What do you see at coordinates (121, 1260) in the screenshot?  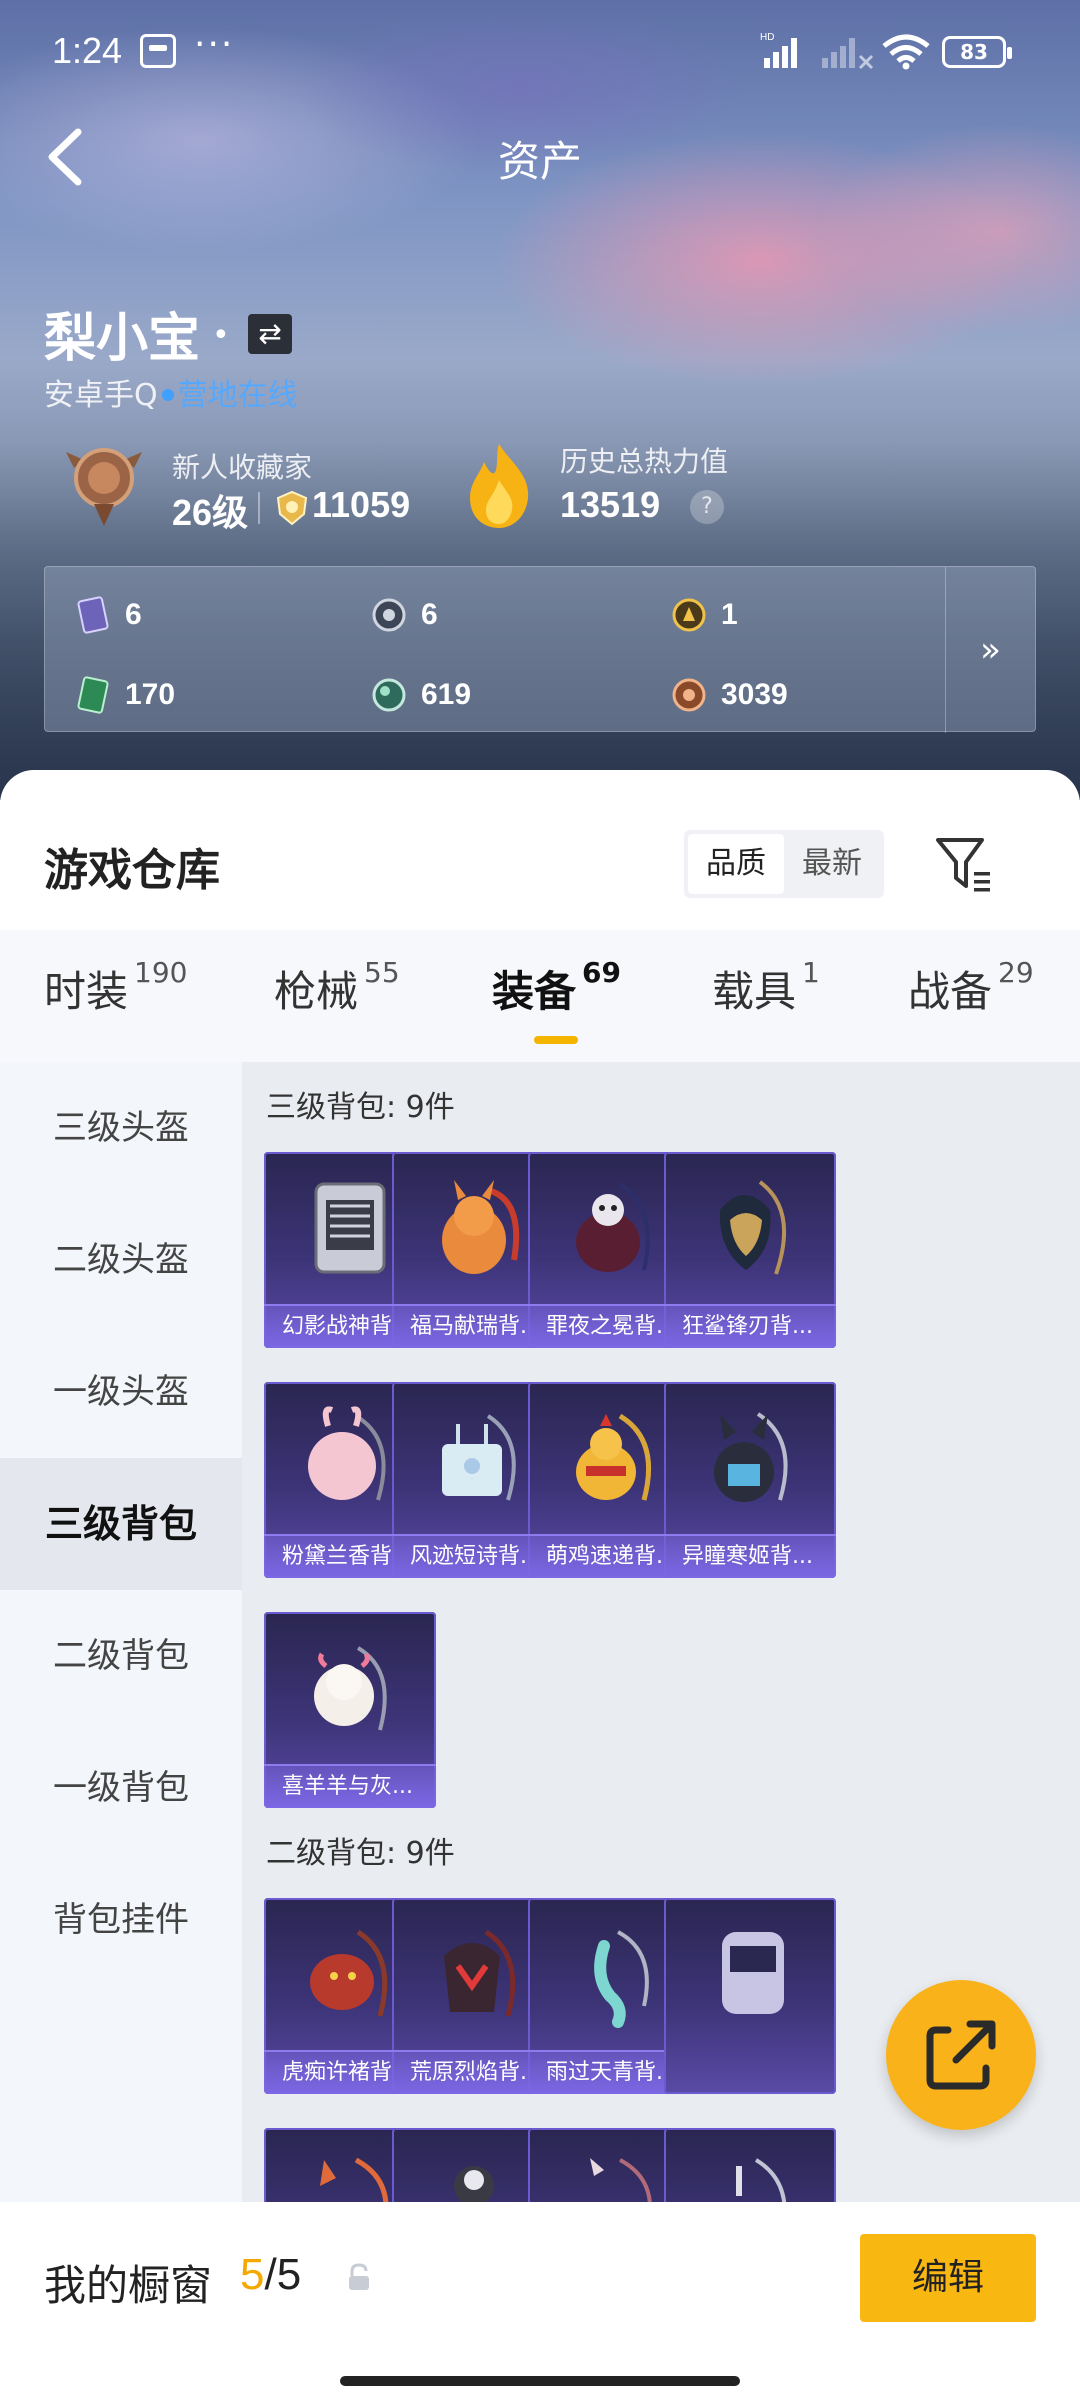 I see `side-item-helmet-2: 二级头盔` at bounding box center [121, 1260].